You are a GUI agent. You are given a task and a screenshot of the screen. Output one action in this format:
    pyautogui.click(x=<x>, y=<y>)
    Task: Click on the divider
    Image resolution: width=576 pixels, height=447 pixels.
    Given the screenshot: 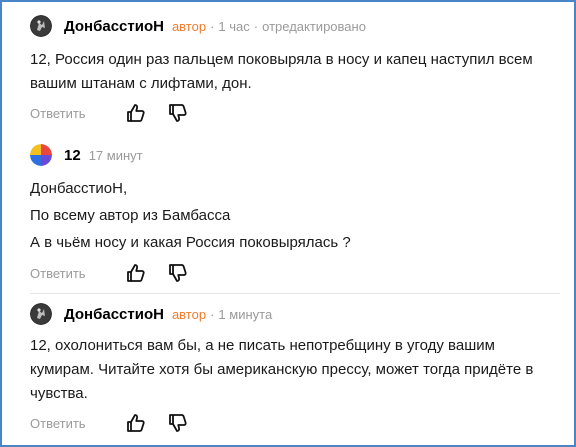 What is the action you would take?
    pyautogui.click(x=295, y=293)
    